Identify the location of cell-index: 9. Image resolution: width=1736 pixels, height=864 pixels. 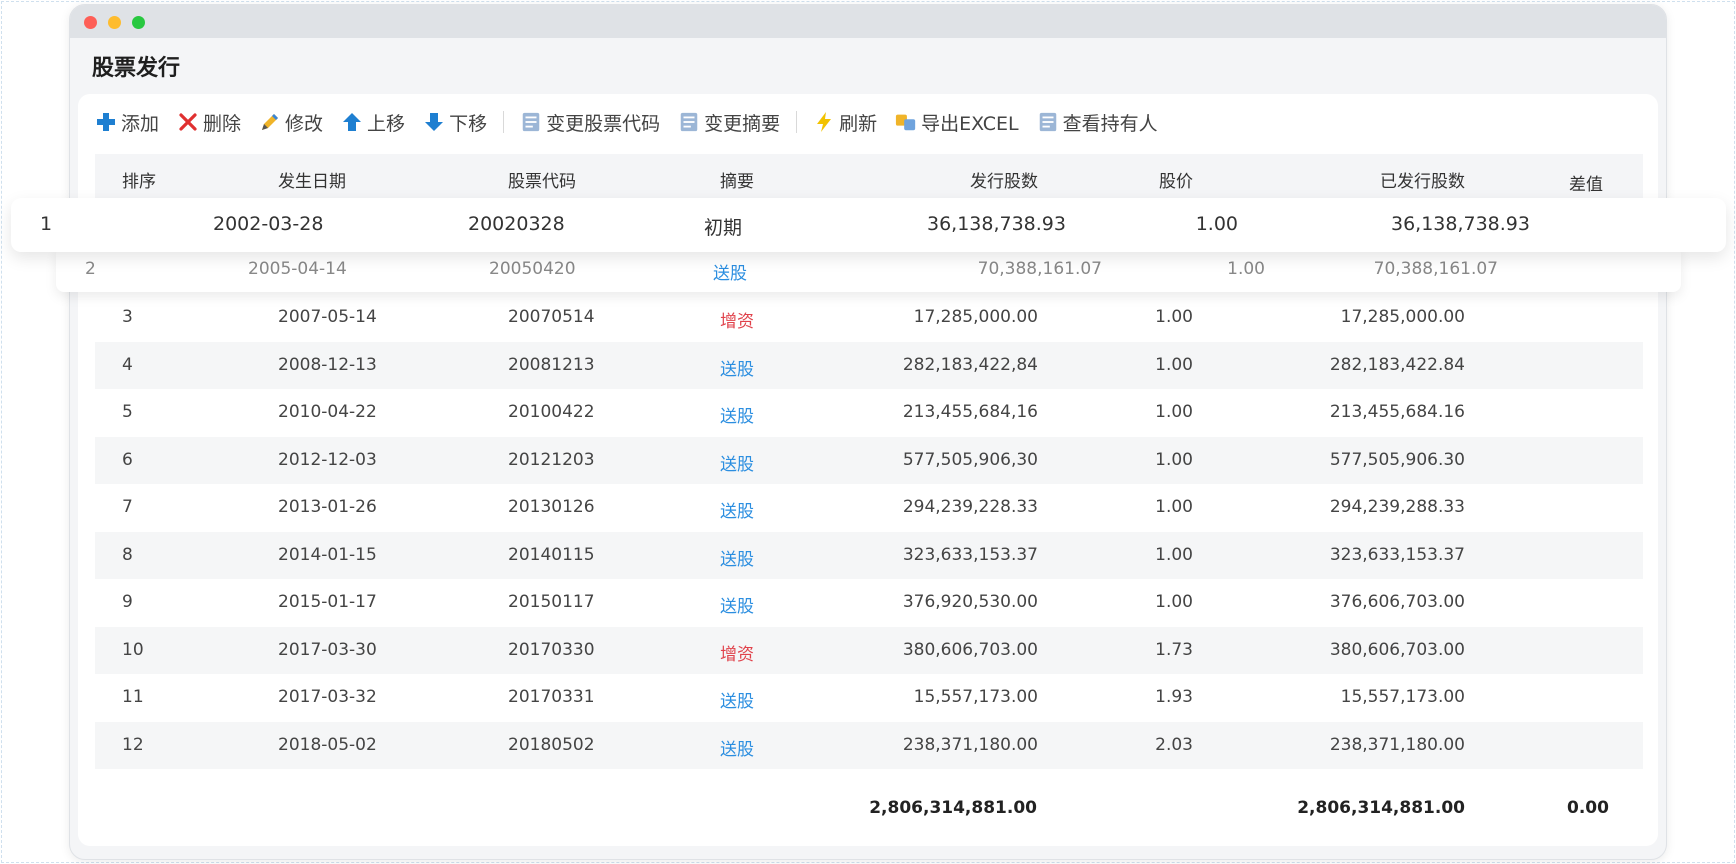
(127, 602).